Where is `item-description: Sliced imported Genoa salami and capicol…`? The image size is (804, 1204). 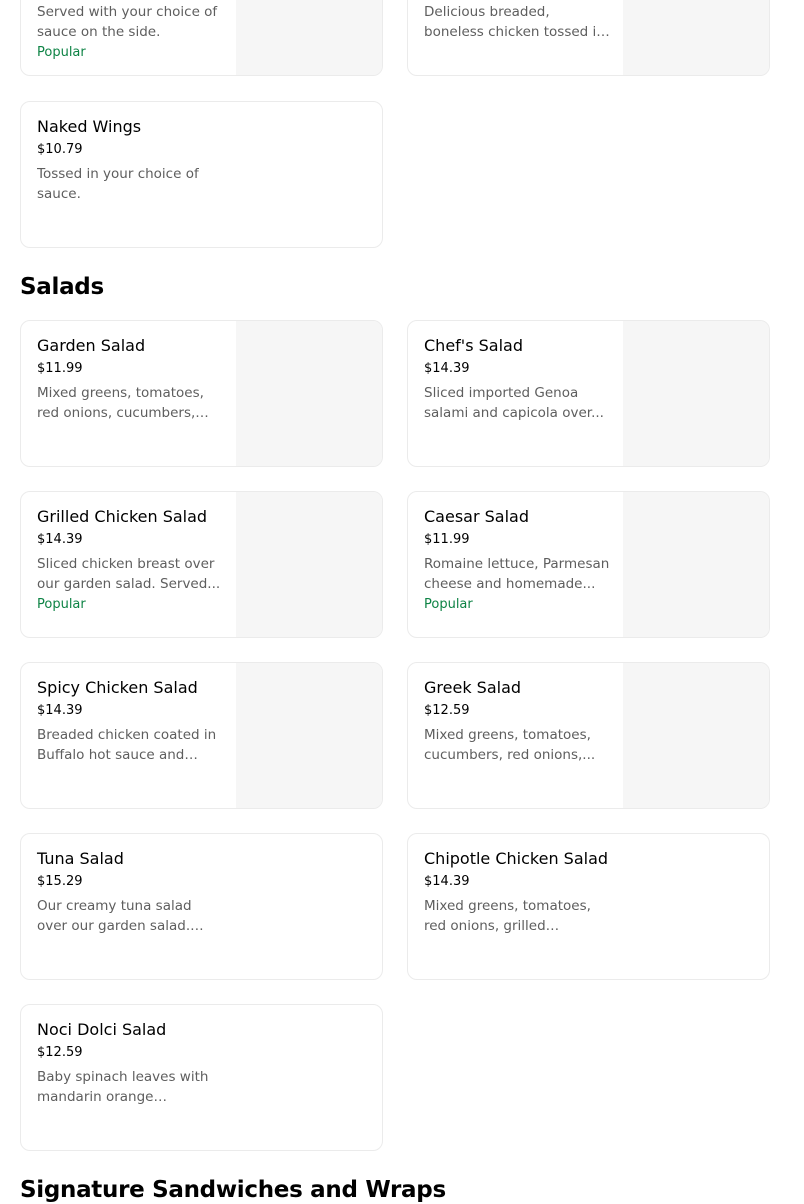 item-description: Sliced imported Genoa salami and capicol… is located at coordinates (514, 403).